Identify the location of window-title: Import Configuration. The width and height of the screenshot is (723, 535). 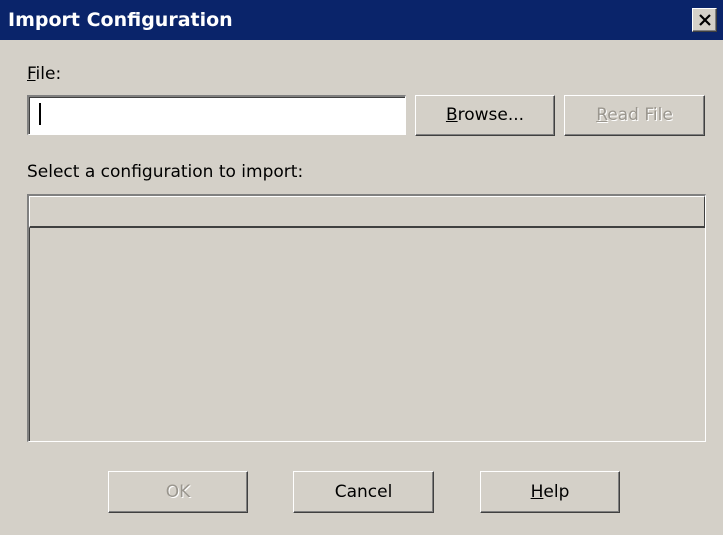
(120, 20).